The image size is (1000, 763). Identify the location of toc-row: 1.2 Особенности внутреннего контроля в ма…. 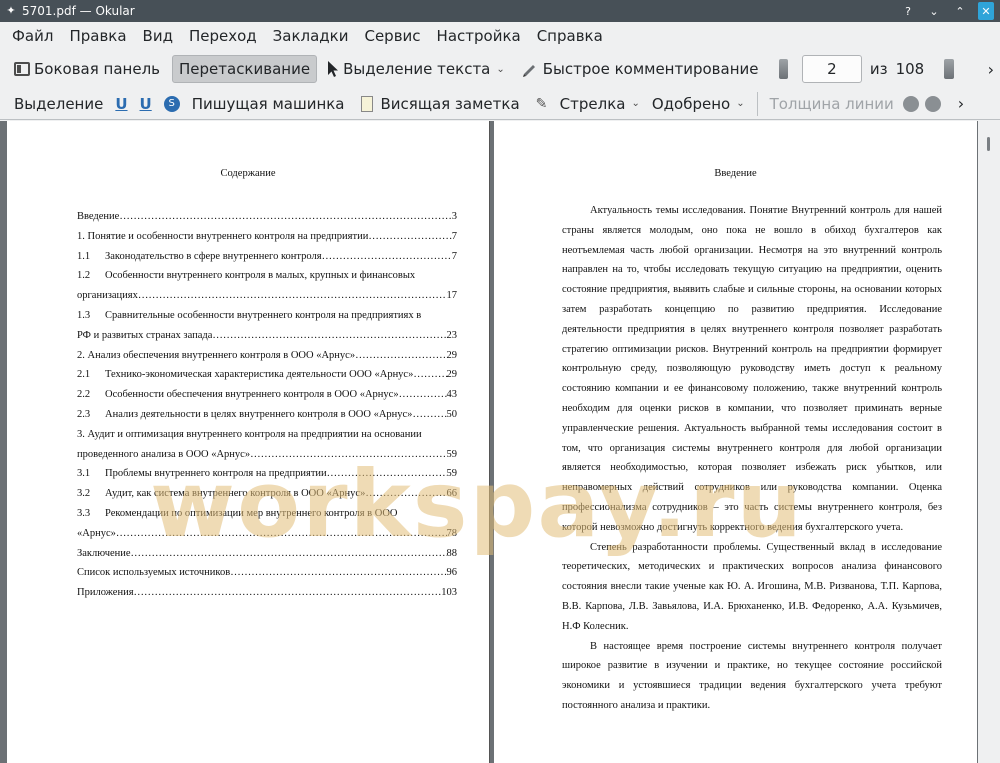
(267, 276).